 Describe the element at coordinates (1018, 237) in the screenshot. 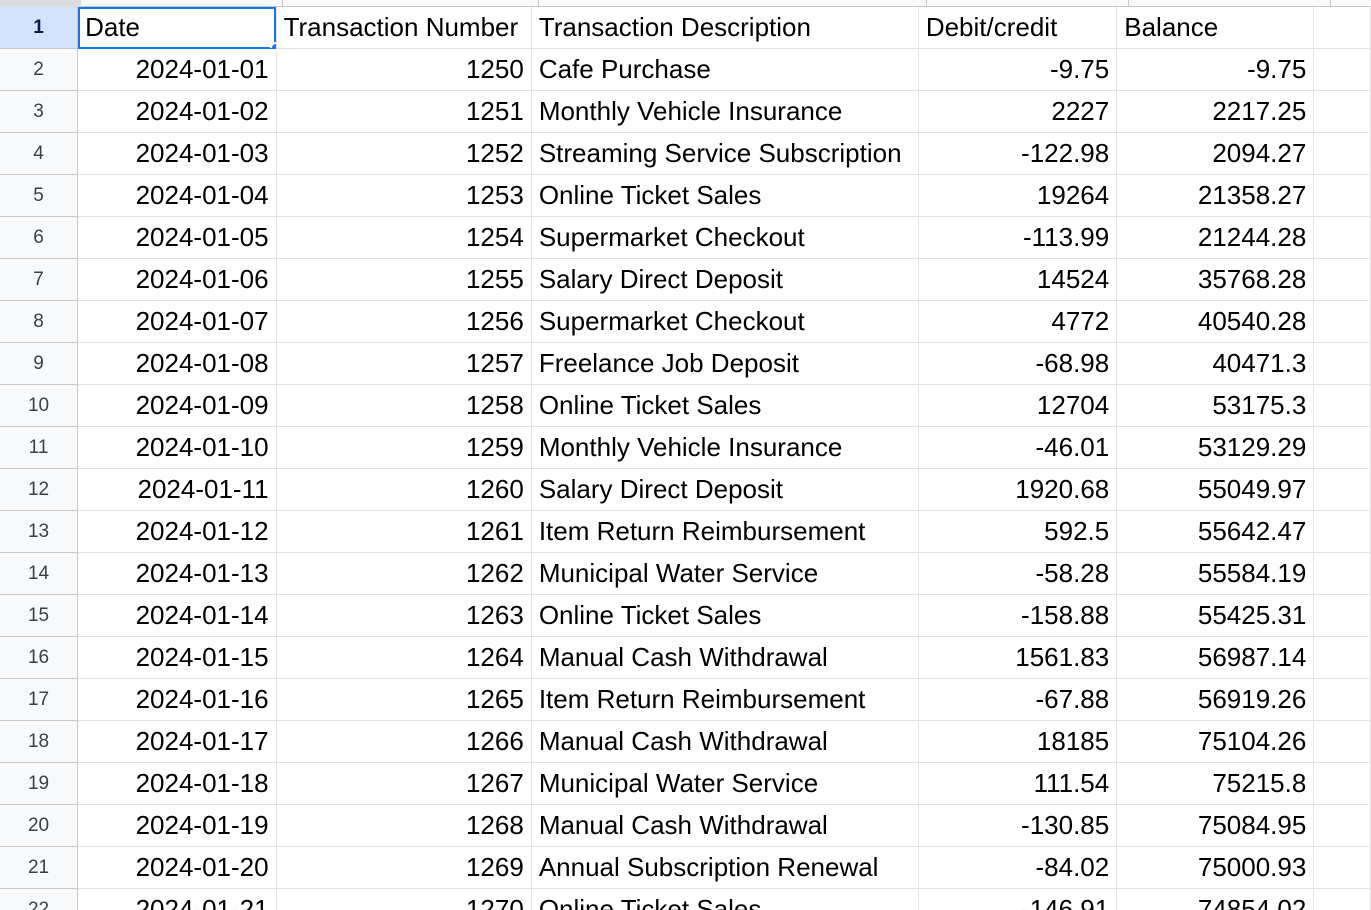

I see `cell-debit-credit: -113.99` at that location.